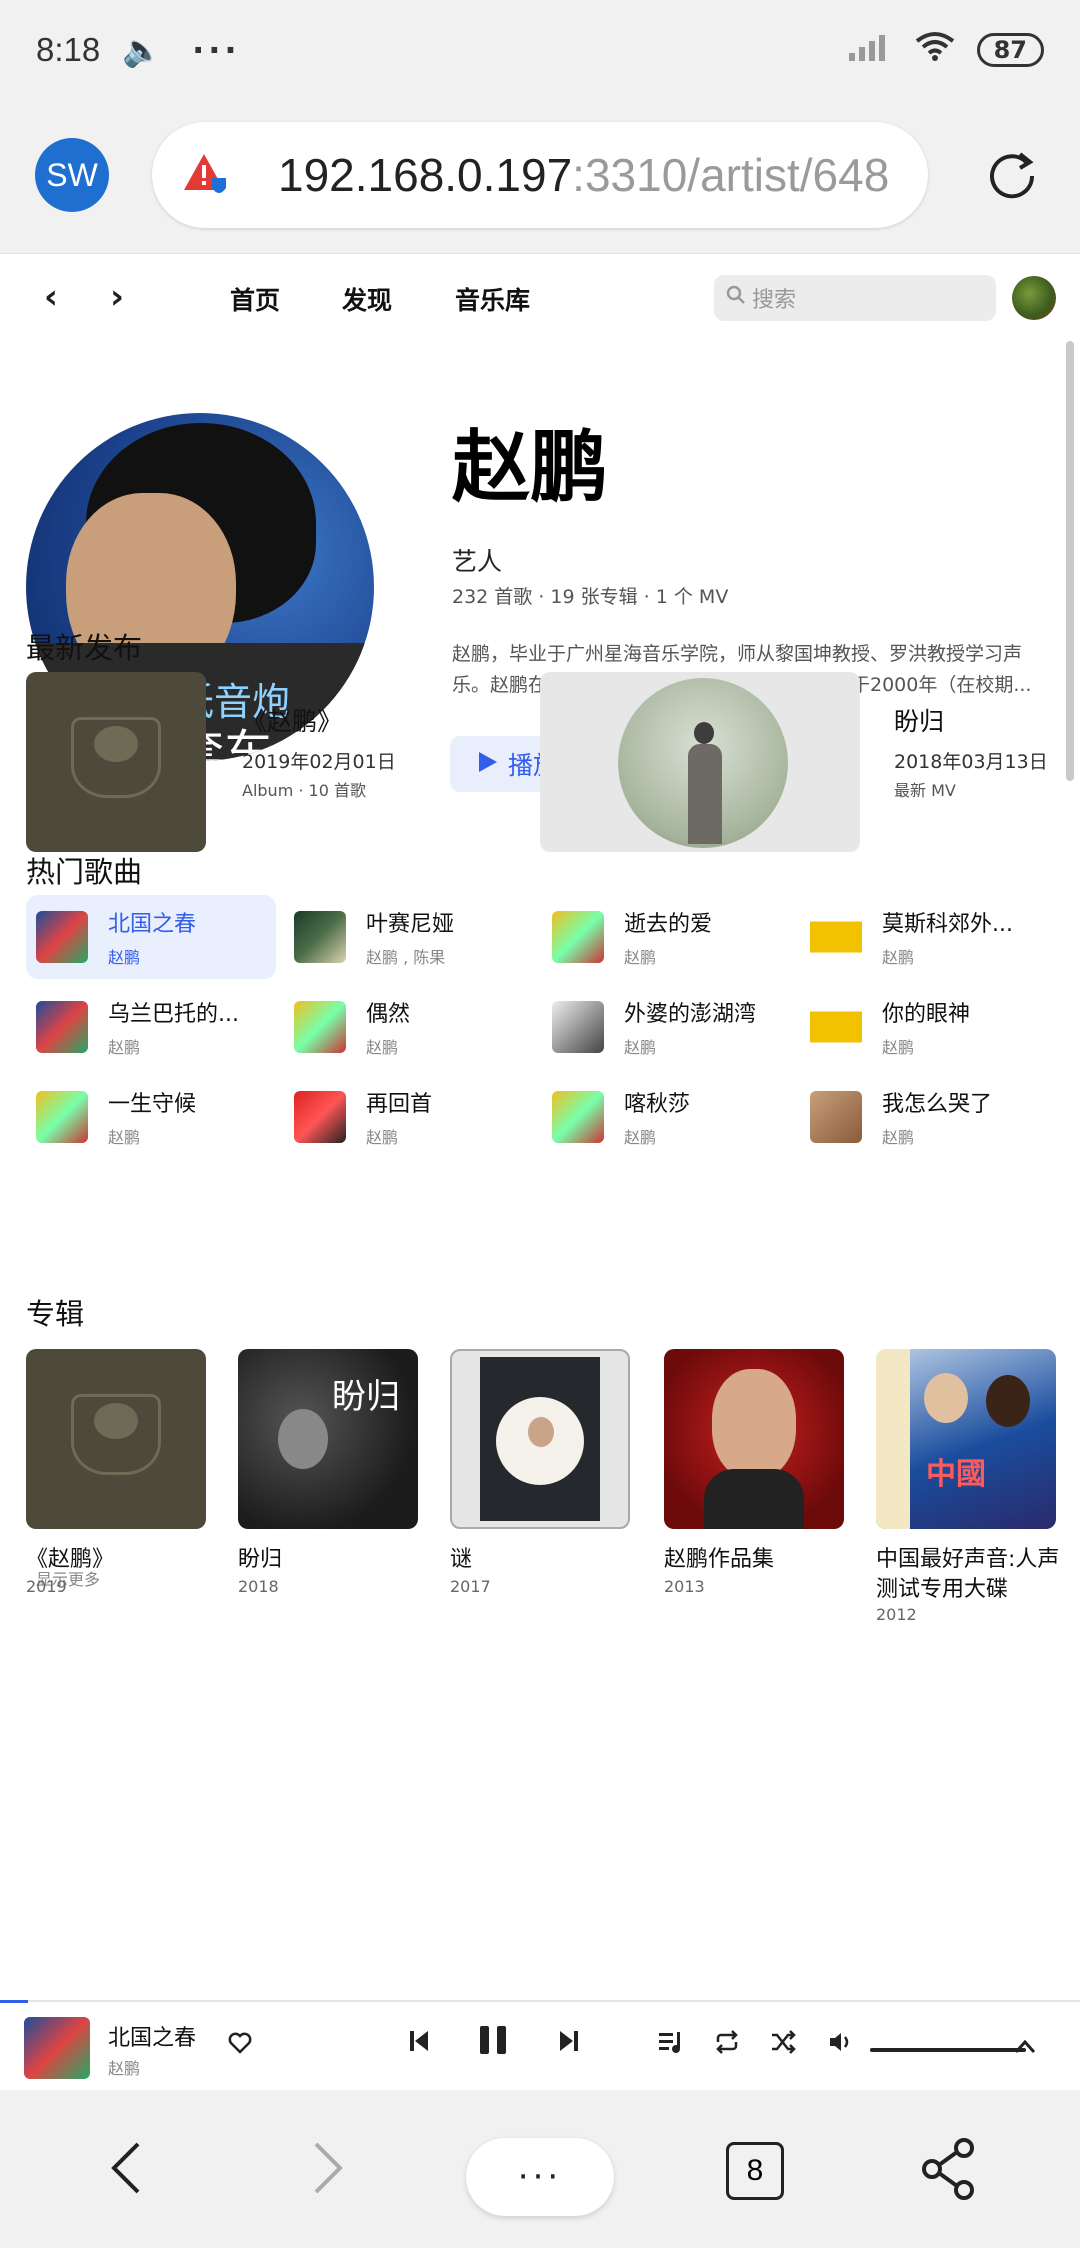  Describe the element at coordinates (971, 1575) in the screenshot. I see `album-title: 中国最好声音:人声测试专用大碟` at that location.